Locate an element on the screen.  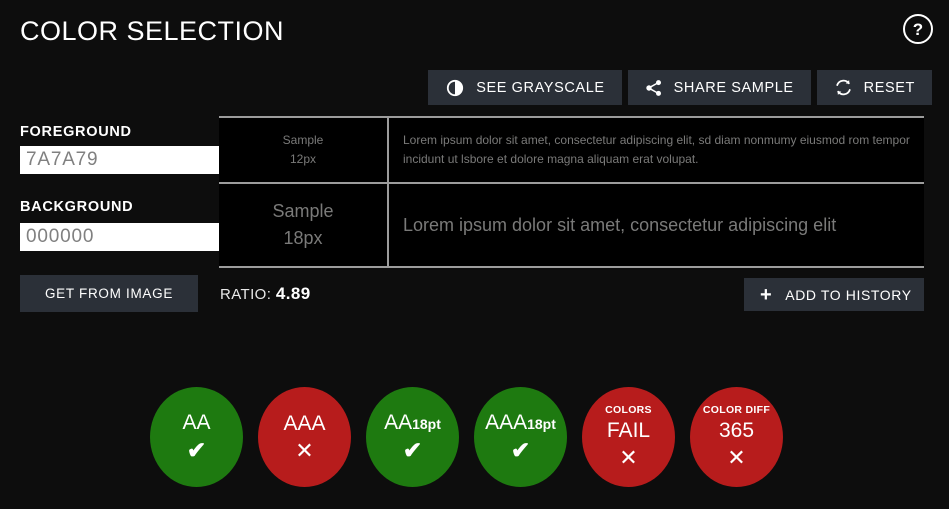
background-label: BACKGROUND is located at coordinates (77, 207).